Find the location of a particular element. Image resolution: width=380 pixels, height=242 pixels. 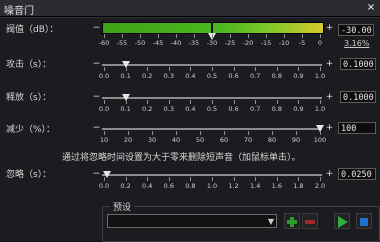

meter-divider is located at coordinates (212, 28).